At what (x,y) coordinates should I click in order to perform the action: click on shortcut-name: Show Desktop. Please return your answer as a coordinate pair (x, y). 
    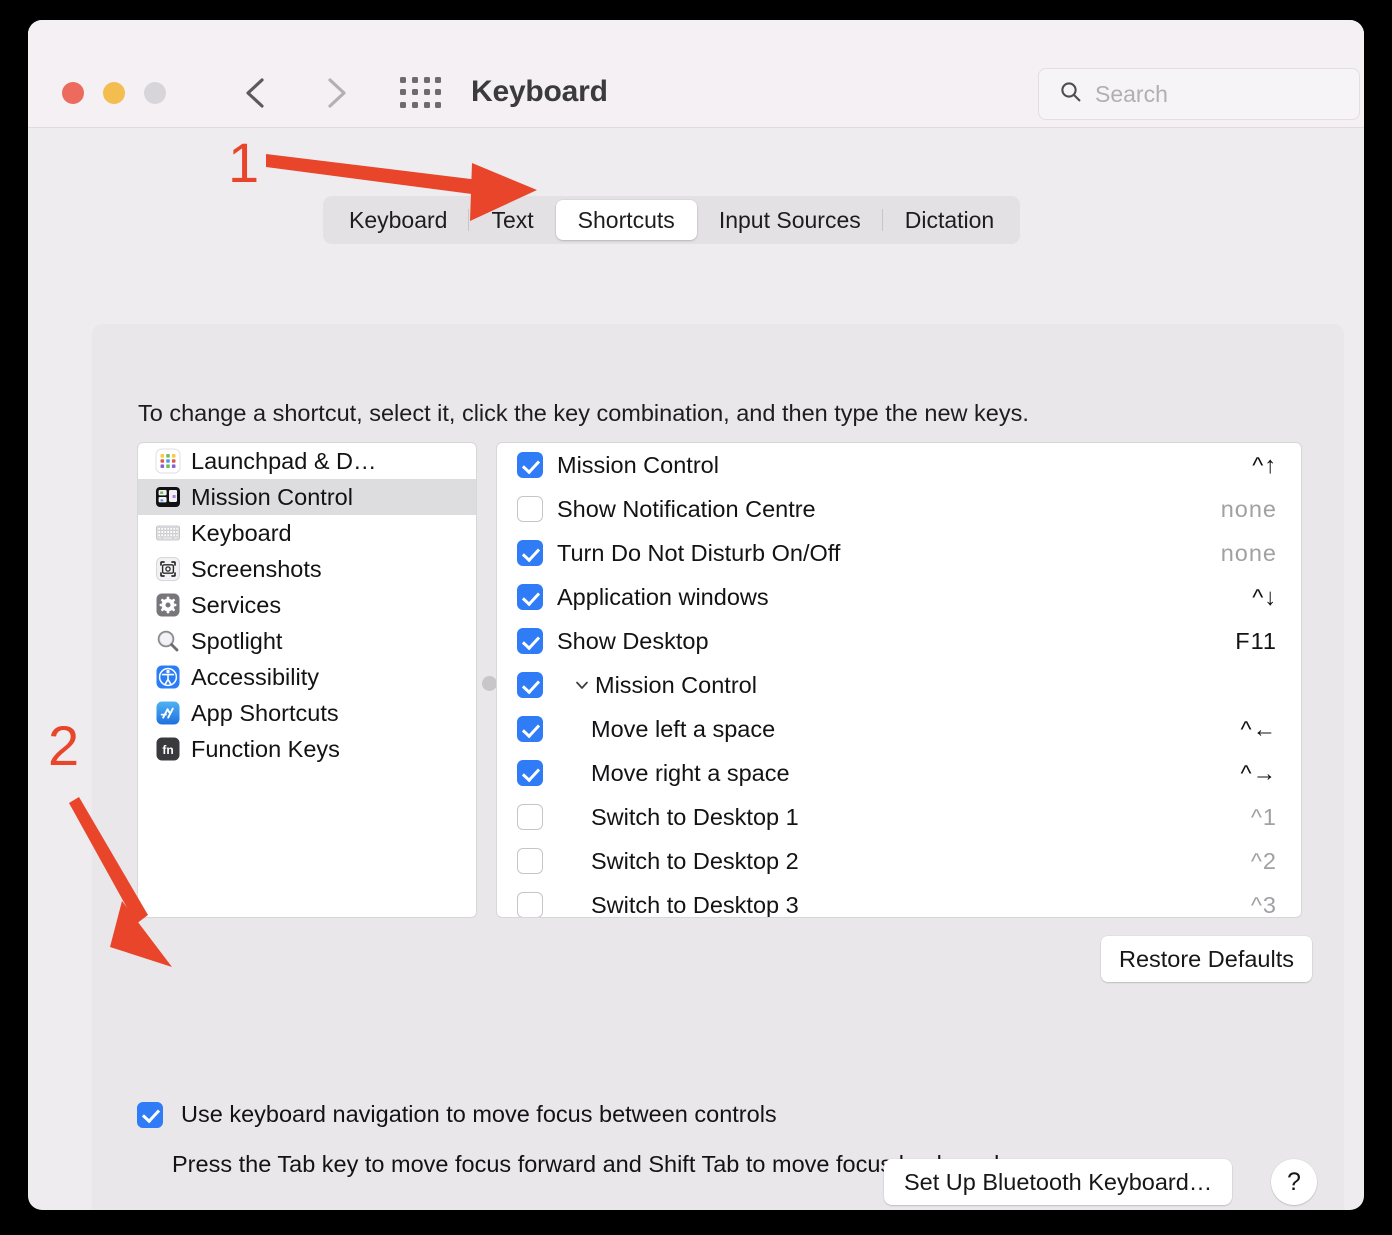
    Looking at the image, I should click on (633, 640).